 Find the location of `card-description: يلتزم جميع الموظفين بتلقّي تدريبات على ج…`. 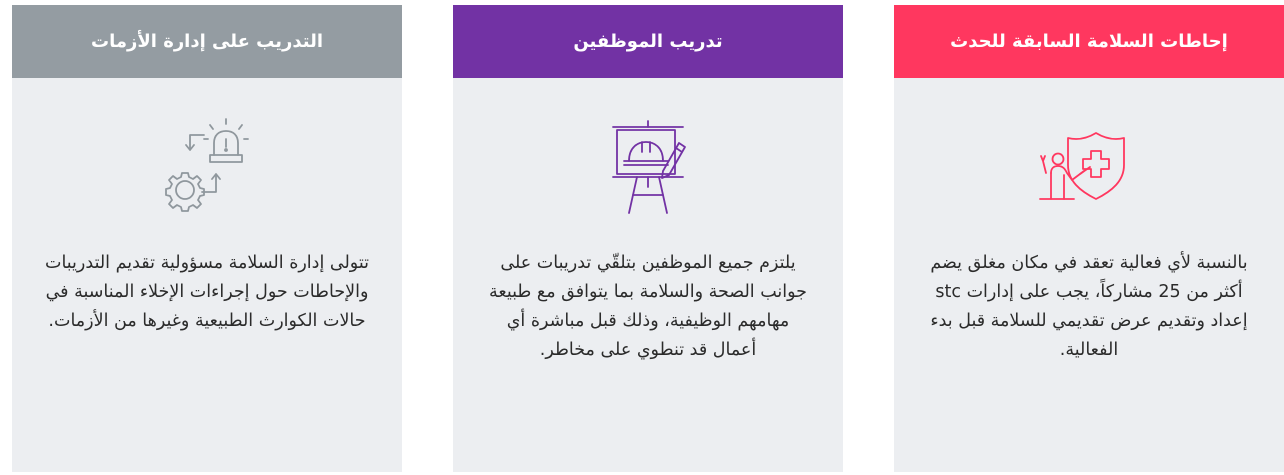

card-description: يلتزم جميع الموظفين بتلقّي تدريبات على ج… is located at coordinates (648, 306).